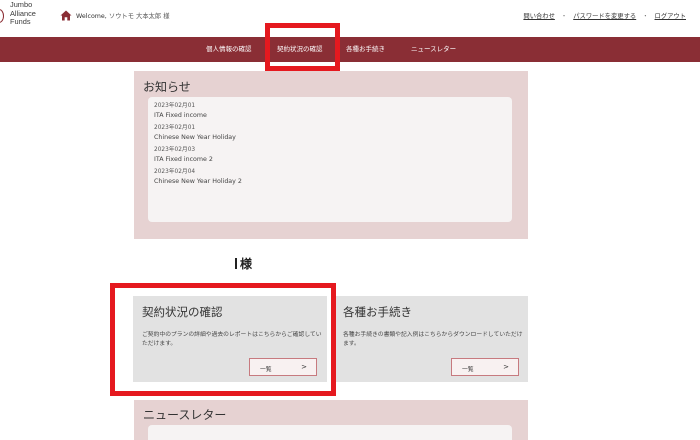 Image resolution: width=700 pixels, height=440 pixels. Describe the element at coordinates (20, 22) in the screenshot. I see `logo-line-3: Funds` at that location.